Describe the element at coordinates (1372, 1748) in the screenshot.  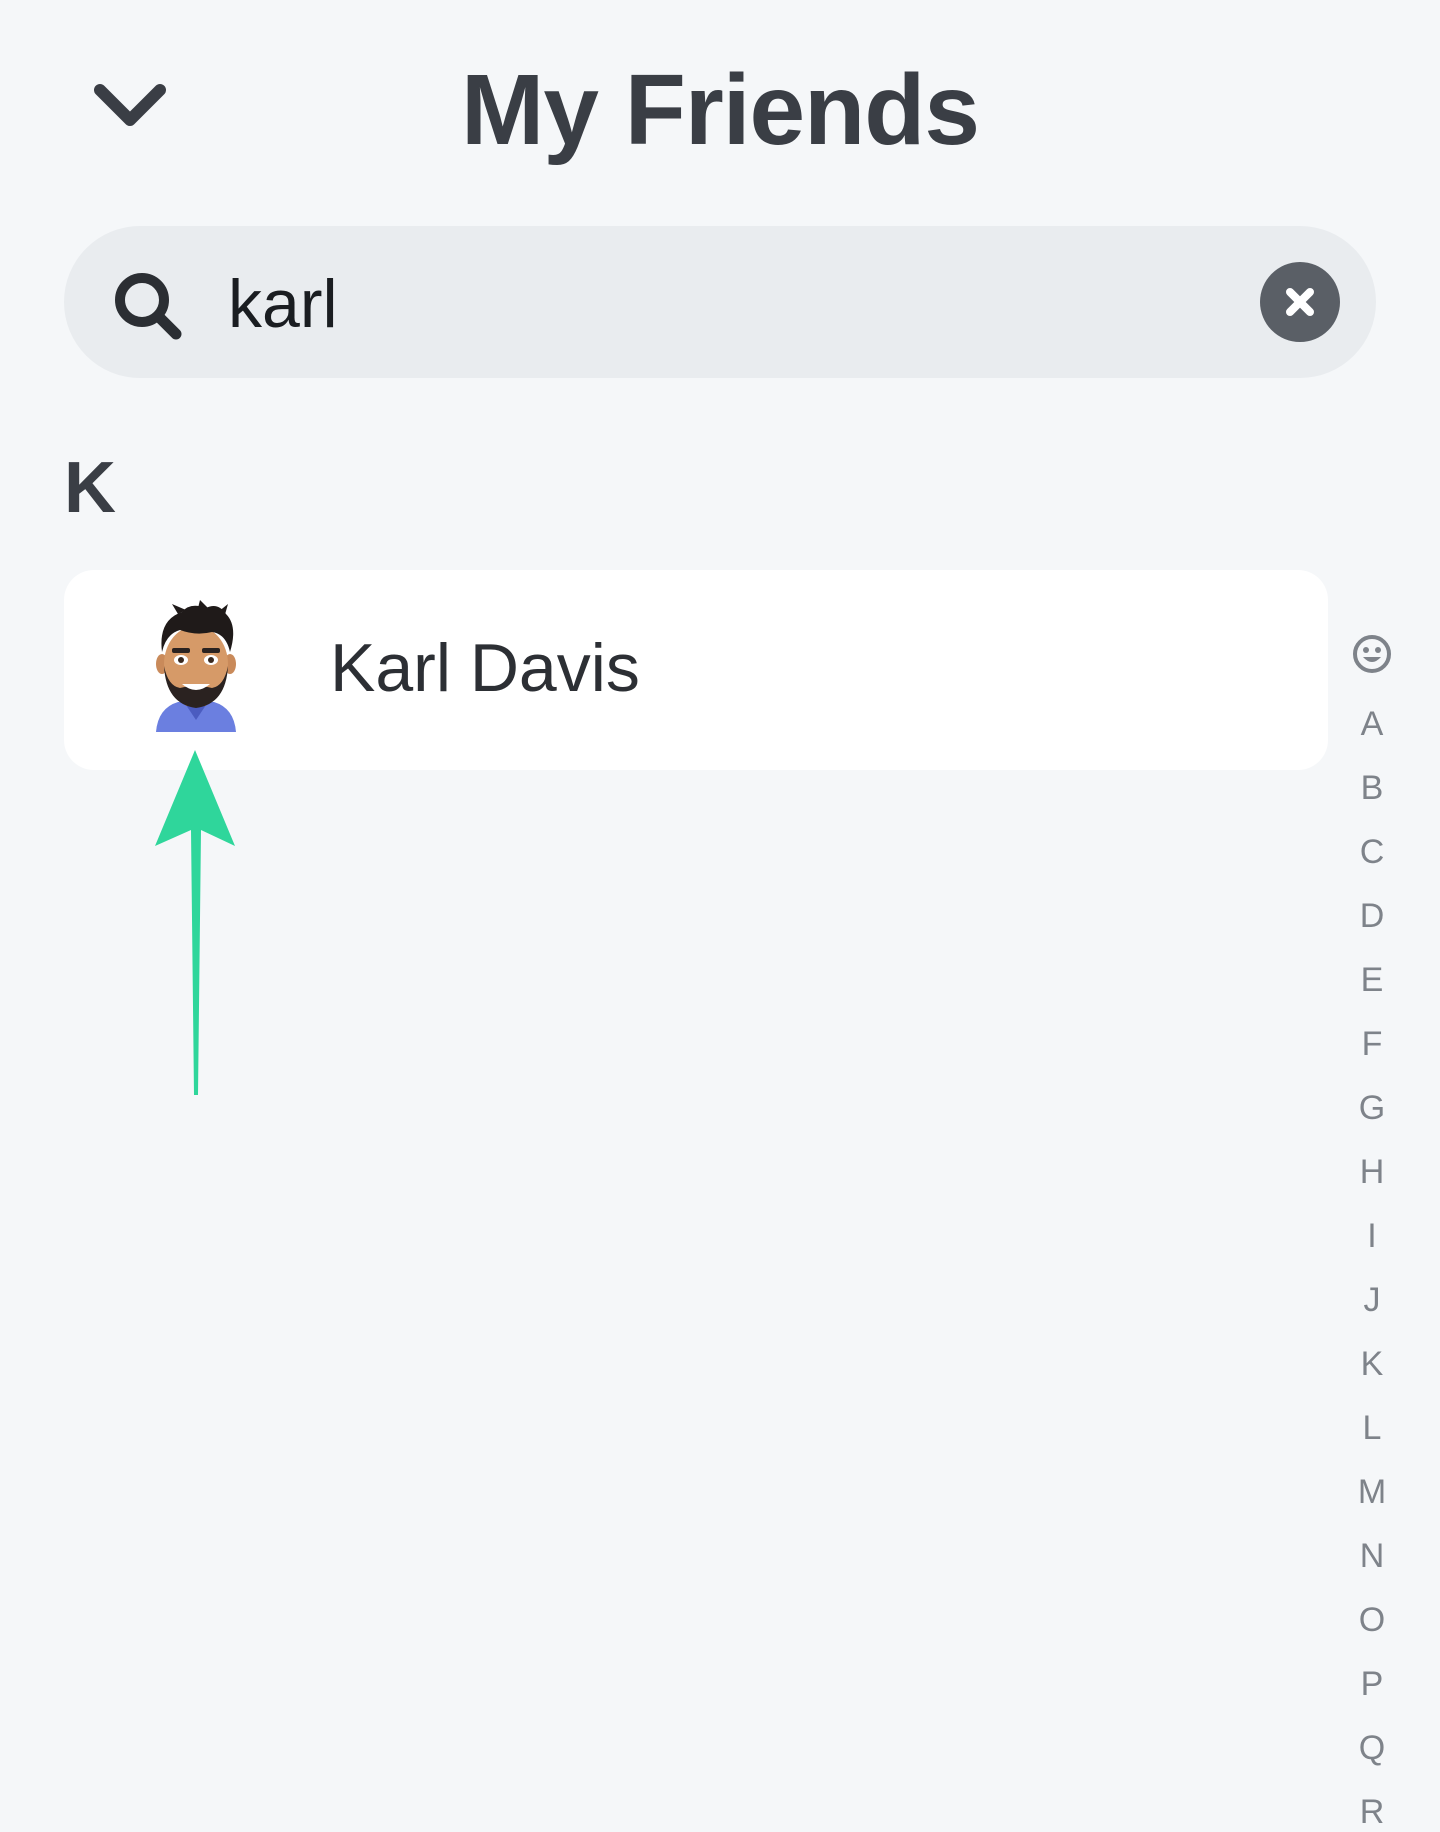
I see `alpha-index-q: Q` at that location.